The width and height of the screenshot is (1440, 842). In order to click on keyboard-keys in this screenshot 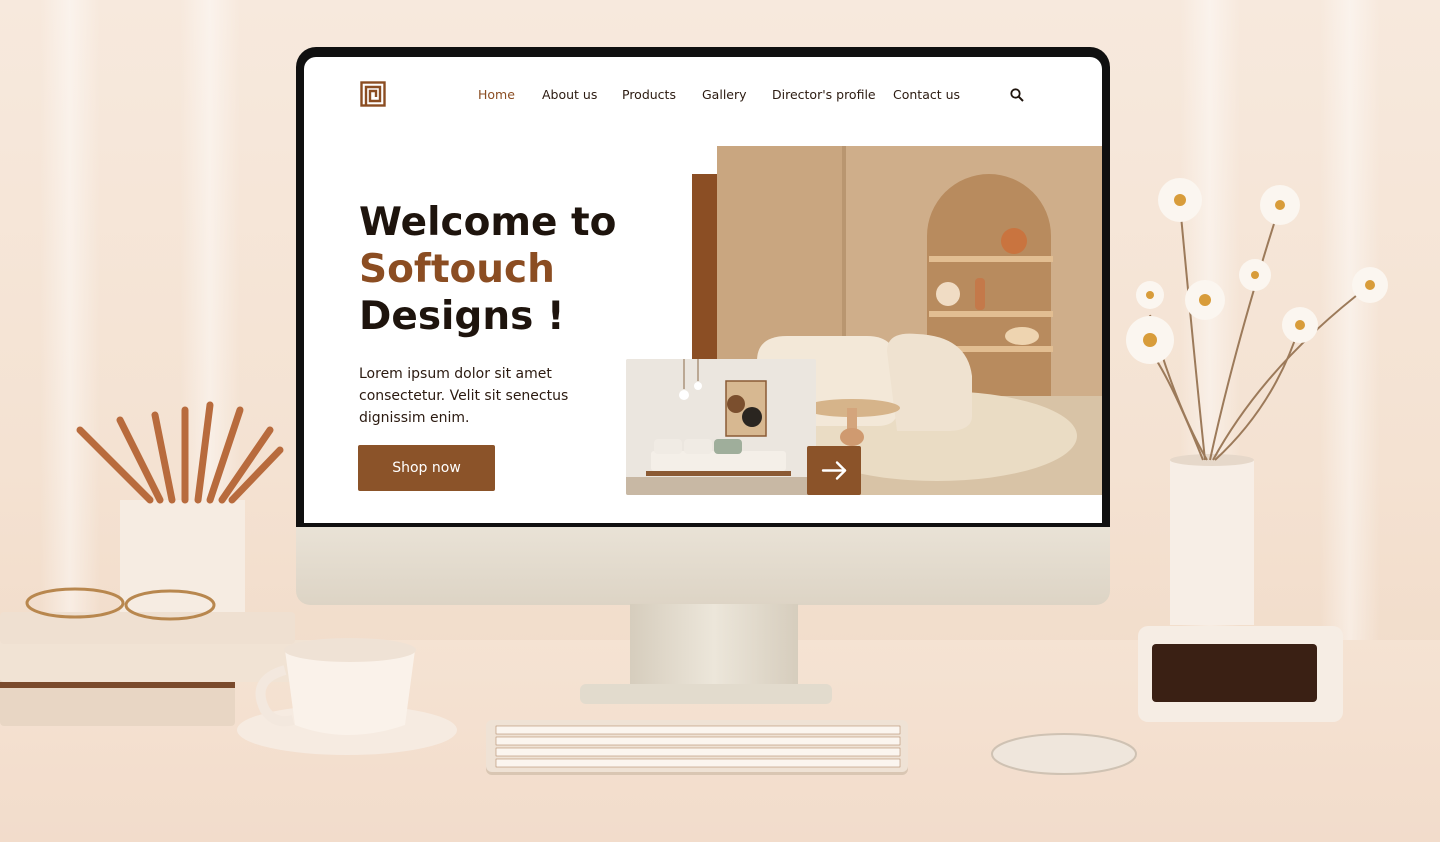, I will do `click(698, 746)`.